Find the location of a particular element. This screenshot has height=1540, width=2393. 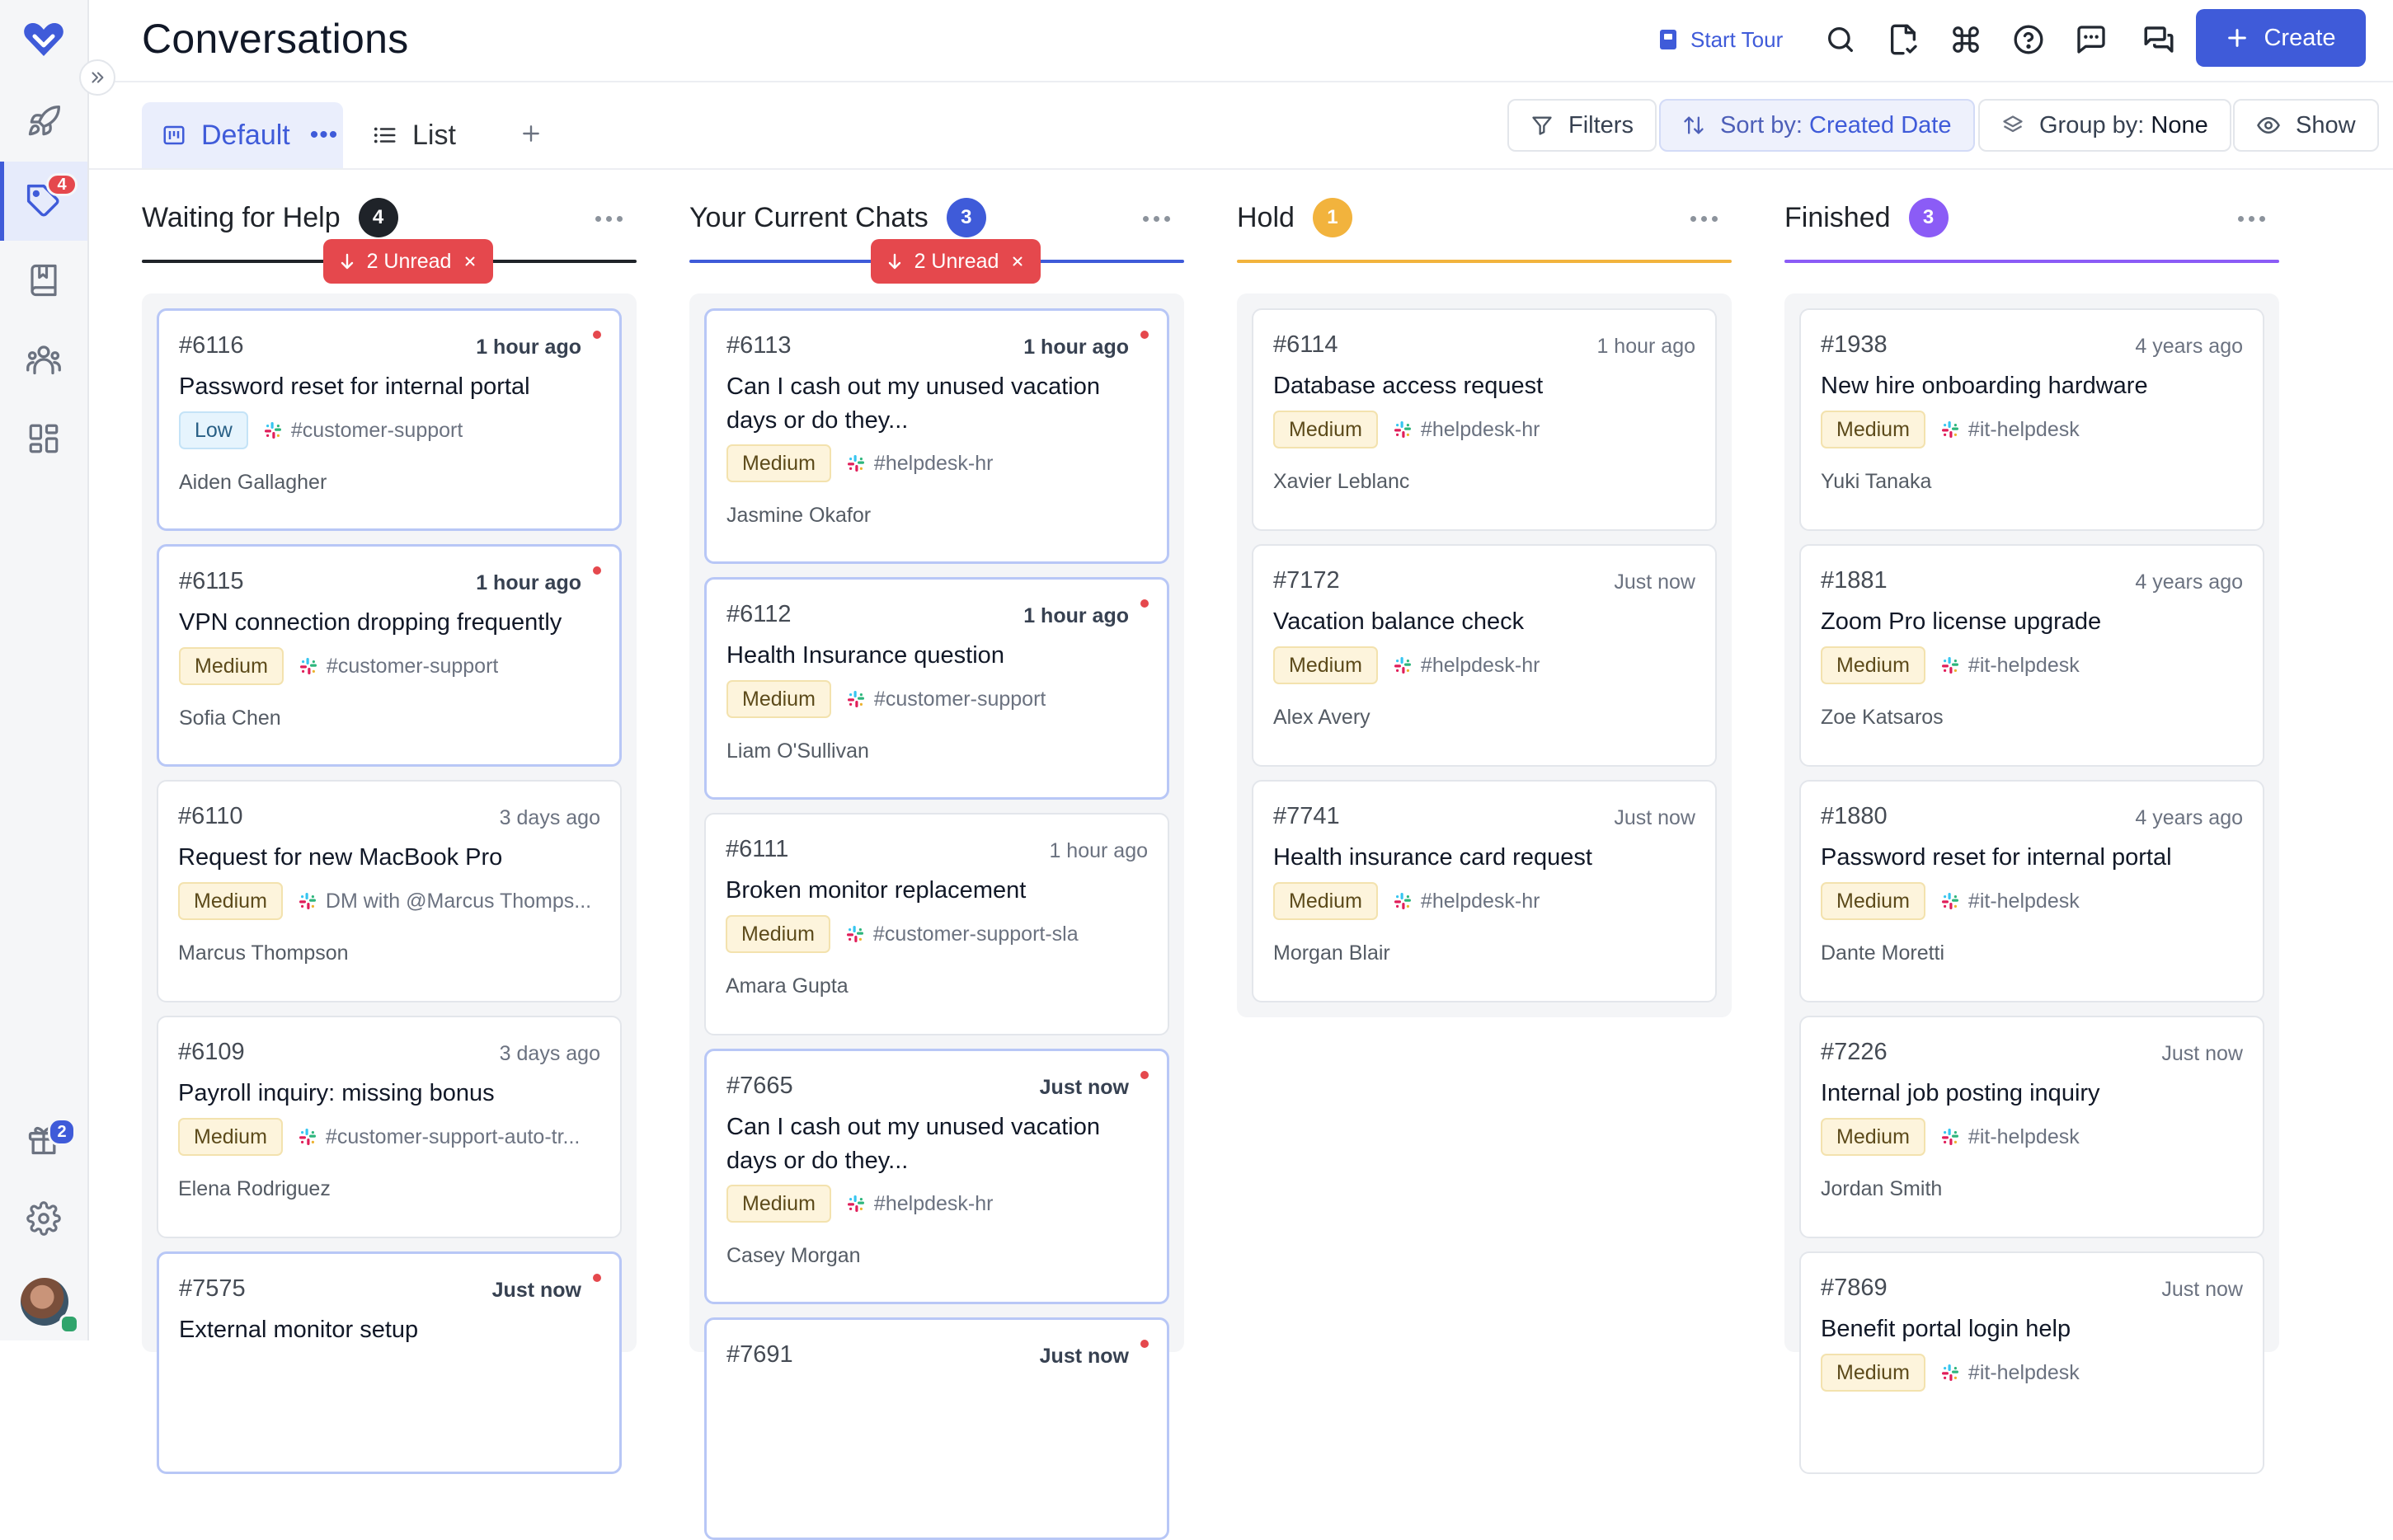

command-palette-button is located at coordinates (1966, 40).